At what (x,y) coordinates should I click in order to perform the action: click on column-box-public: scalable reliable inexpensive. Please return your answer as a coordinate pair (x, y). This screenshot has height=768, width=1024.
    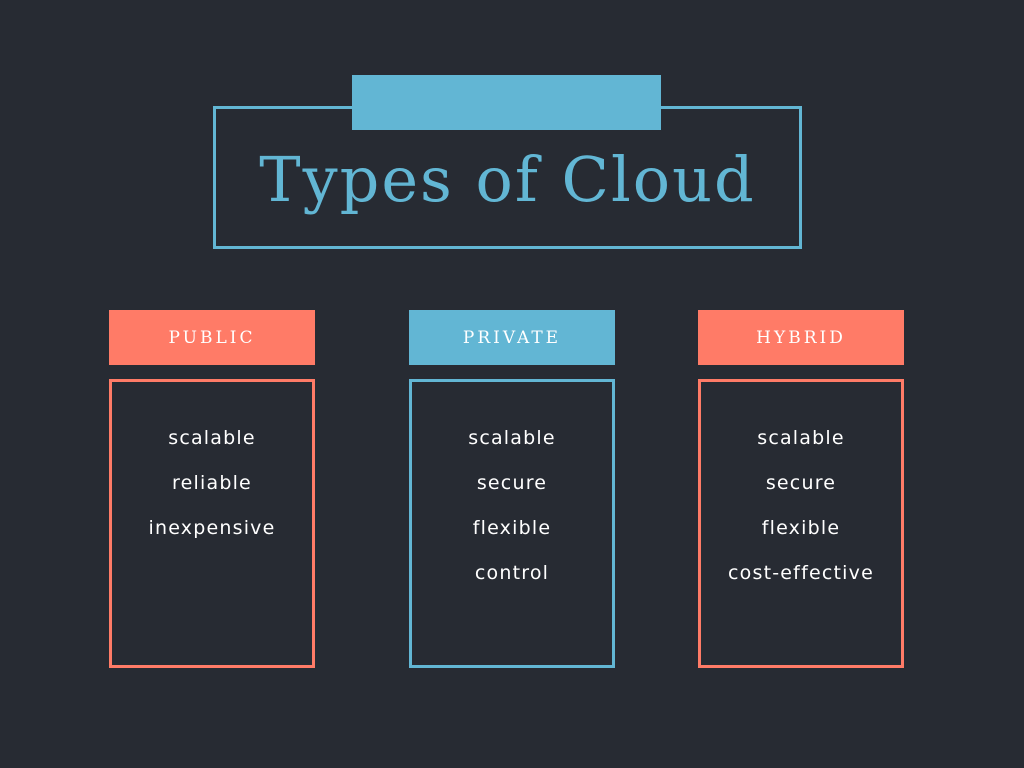
    Looking at the image, I should click on (212, 523).